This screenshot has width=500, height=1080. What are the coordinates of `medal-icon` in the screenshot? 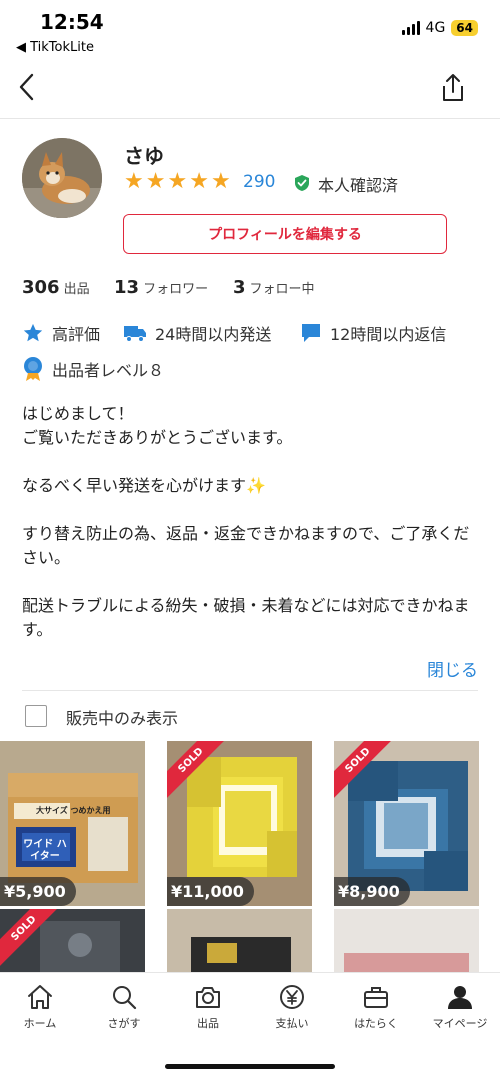 It's located at (33, 369).